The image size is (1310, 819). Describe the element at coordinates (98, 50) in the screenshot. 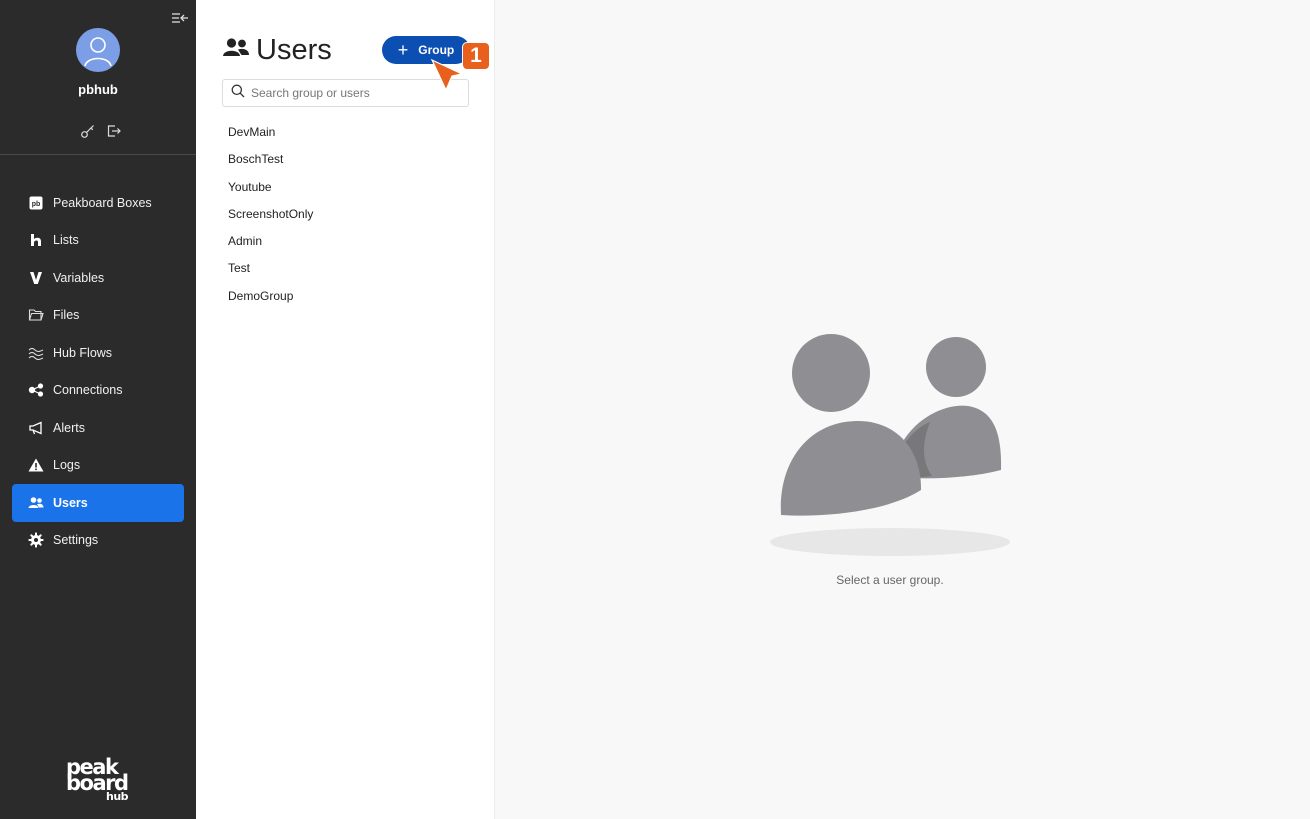

I see `avatar` at that location.